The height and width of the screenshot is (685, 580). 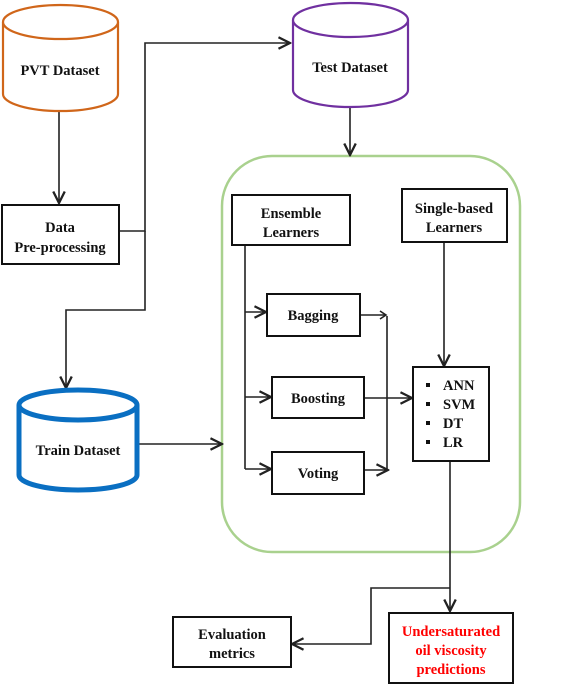 I want to click on test-dataset-cylinder: Test Dataset, so click(x=350, y=55).